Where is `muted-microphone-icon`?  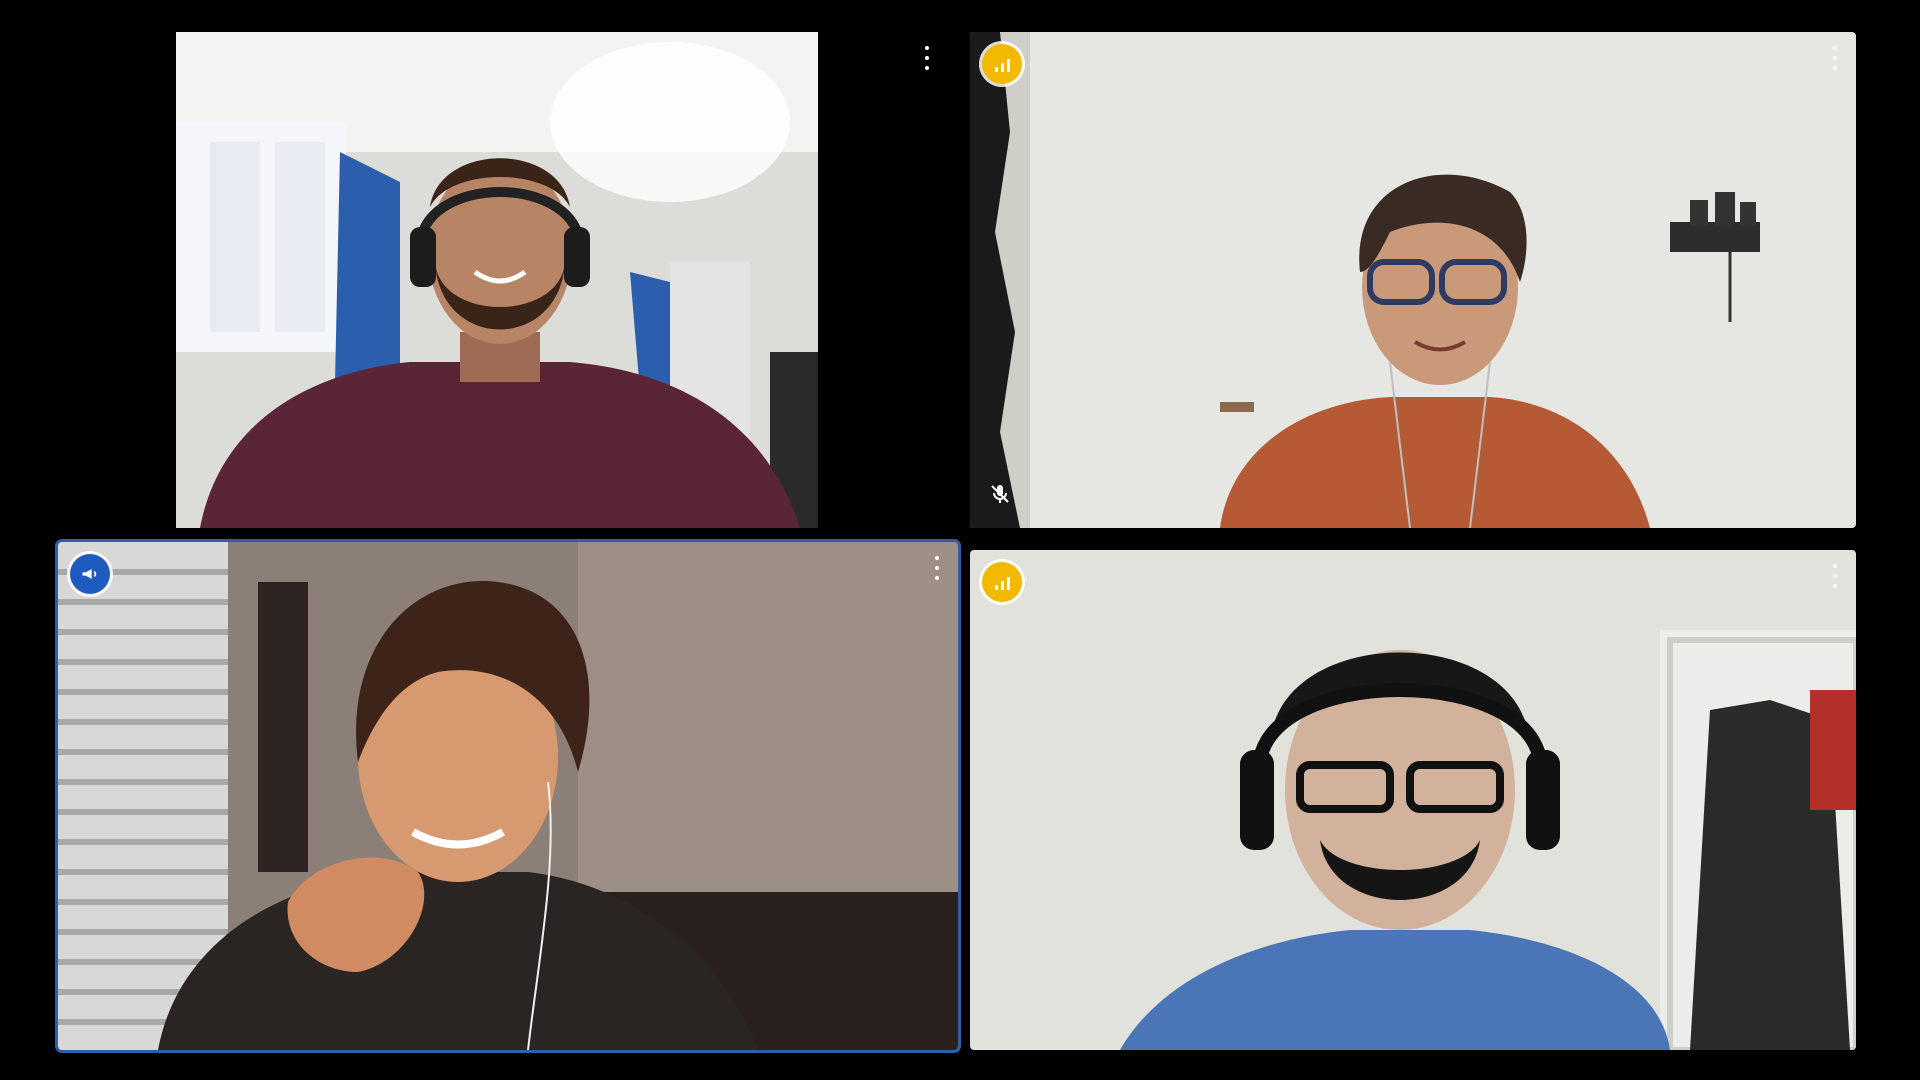 muted-microphone-icon is located at coordinates (1000, 494).